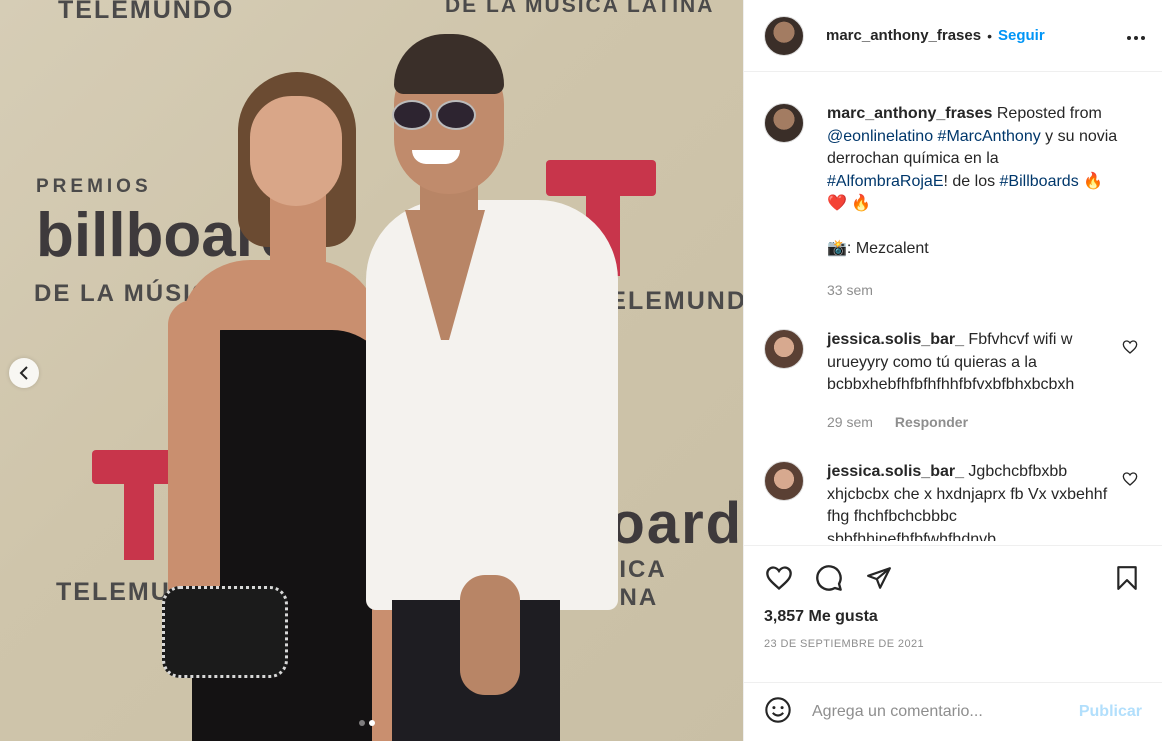 The width and height of the screenshot is (1162, 741). What do you see at coordinates (1021, 35) in the screenshot?
I see `follow-button: Seguir` at bounding box center [1021, 35].